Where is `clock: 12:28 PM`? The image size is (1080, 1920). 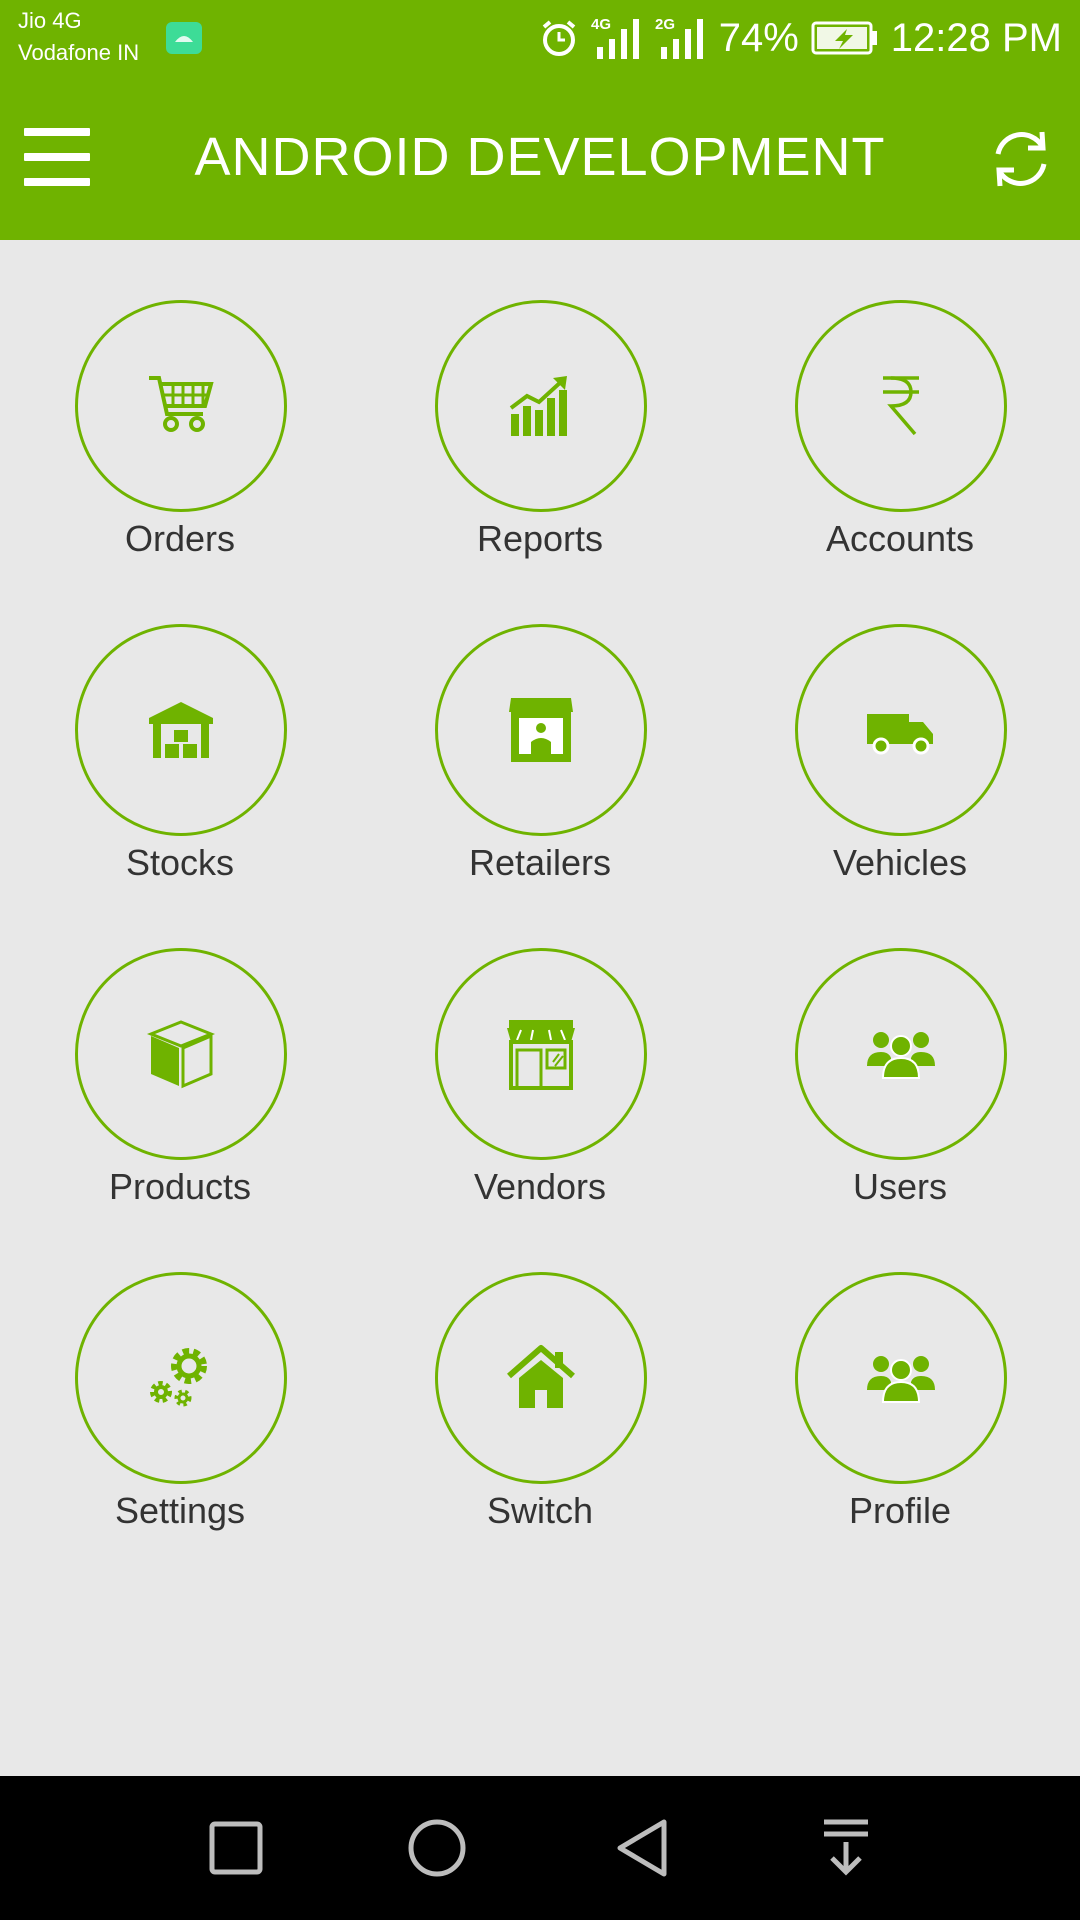 clock: 12:28 PM is located at coordinates (976, 37).